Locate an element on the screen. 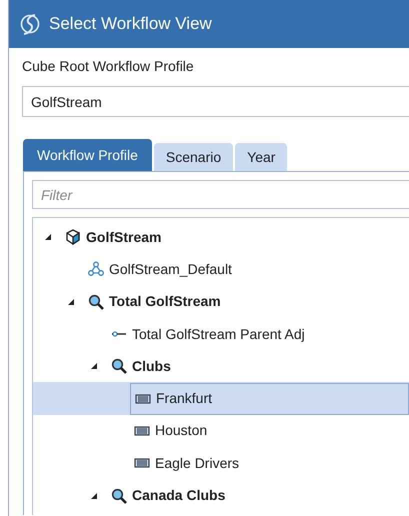 The image size is (409, 516). tab: Workflow Profile is located at coordinates (87, 155).